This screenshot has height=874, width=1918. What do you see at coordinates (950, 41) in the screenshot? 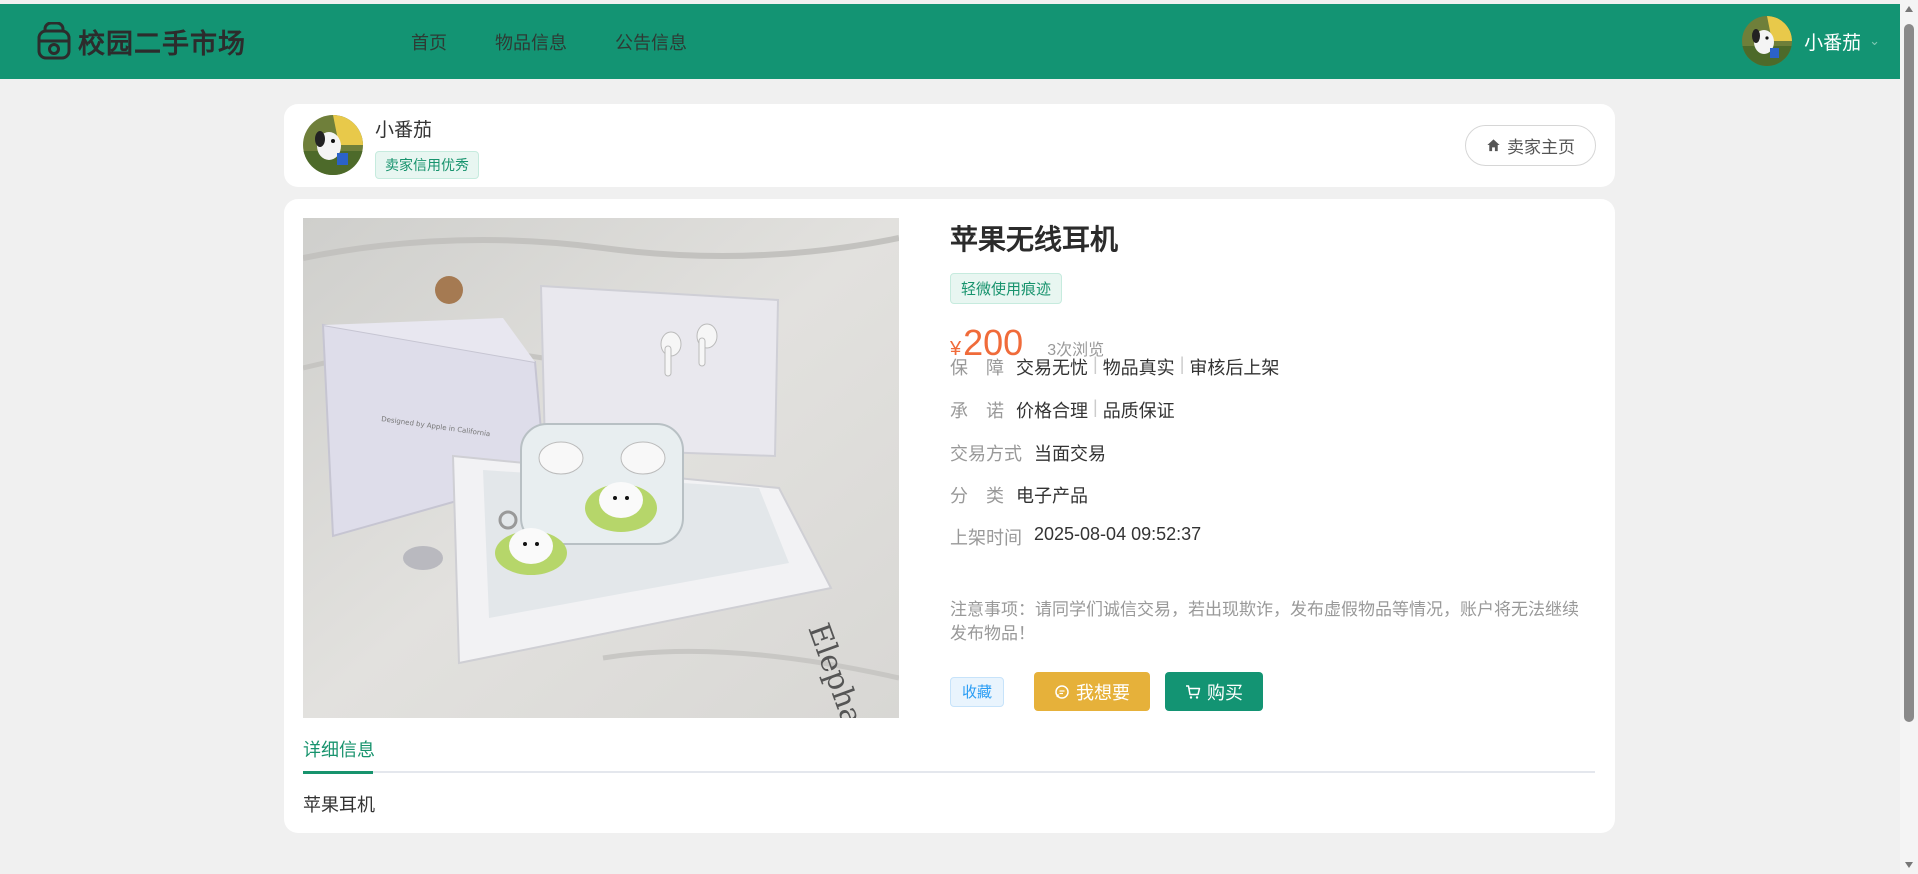
I see `top-navbar: 校园二手市场 首页 物品信息 公告信息 小番茄 ⌄` at bounding box center [950, 41].